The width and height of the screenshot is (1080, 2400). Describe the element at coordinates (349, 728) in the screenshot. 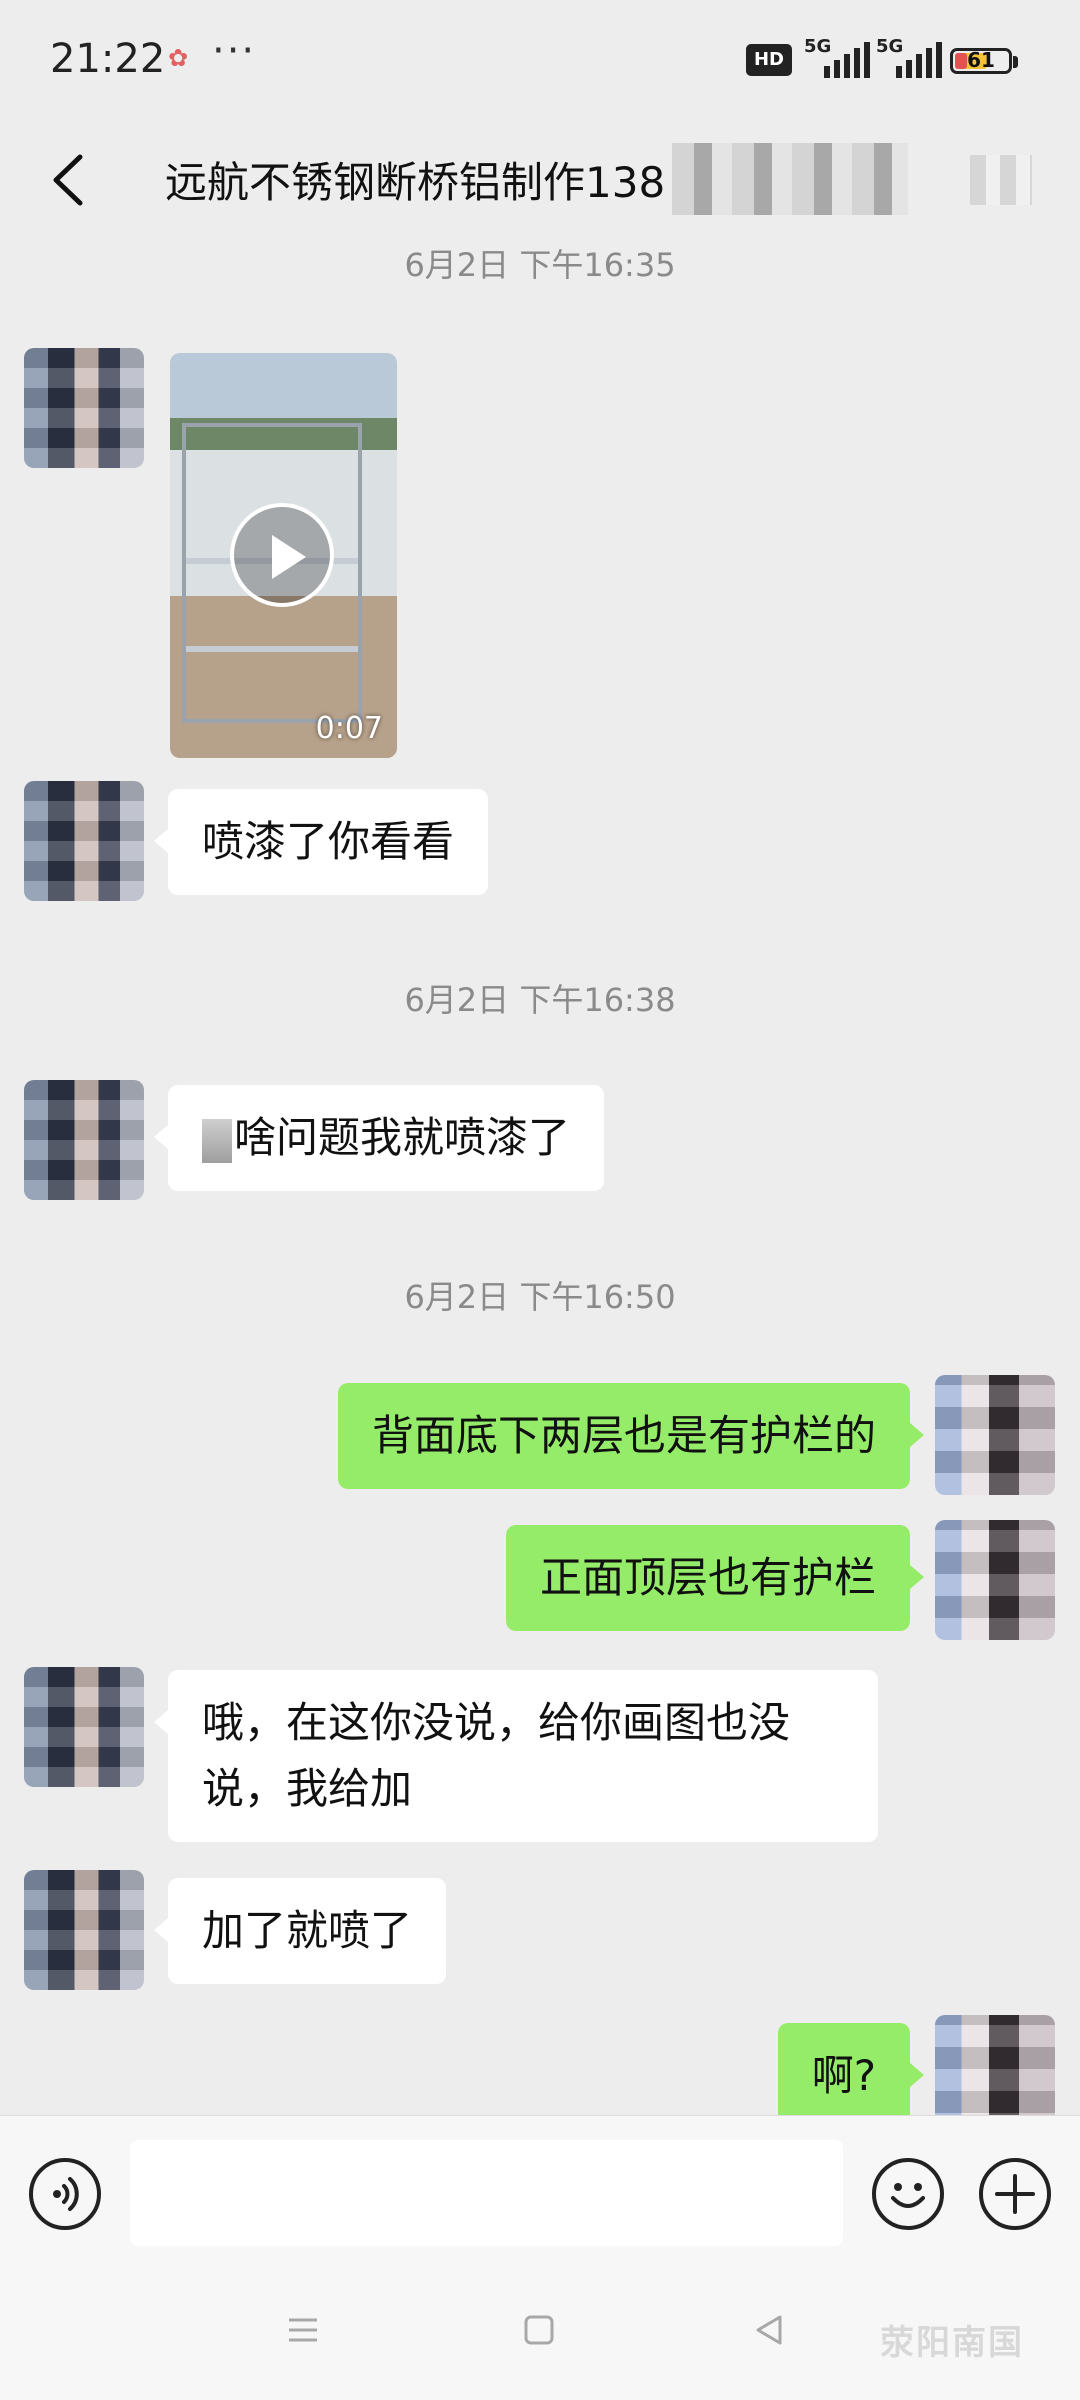

I see `video-duration: 0:07` at that location.